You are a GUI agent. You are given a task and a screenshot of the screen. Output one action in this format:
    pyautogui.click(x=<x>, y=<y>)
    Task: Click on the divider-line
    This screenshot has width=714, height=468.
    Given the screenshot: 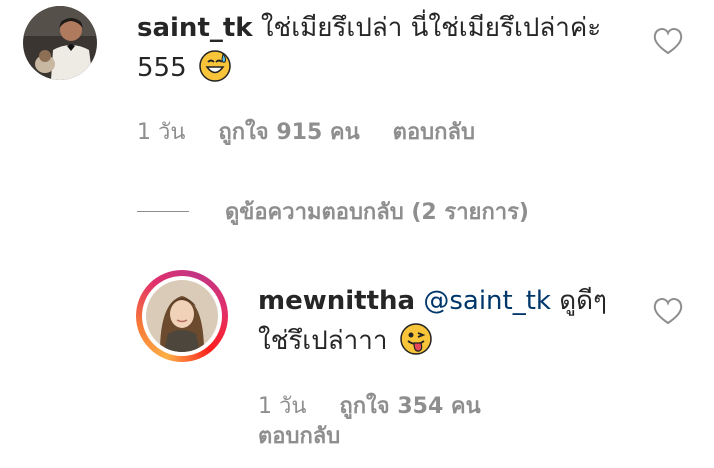 What is the action you would take?
    pyautogui.click(x=163, y=211)
    